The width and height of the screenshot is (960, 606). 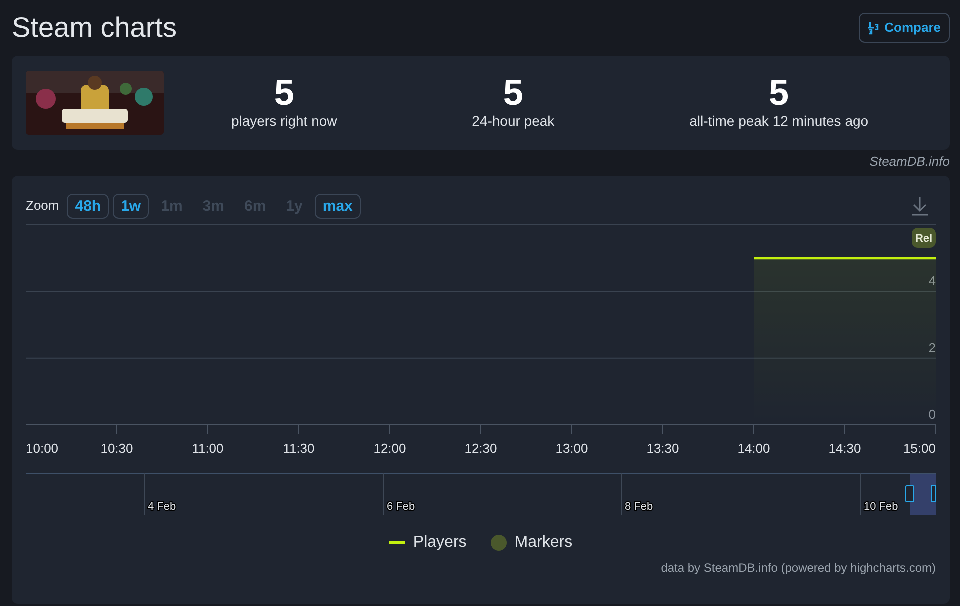 I want to click on download-icon, so click(x=920, y=206).